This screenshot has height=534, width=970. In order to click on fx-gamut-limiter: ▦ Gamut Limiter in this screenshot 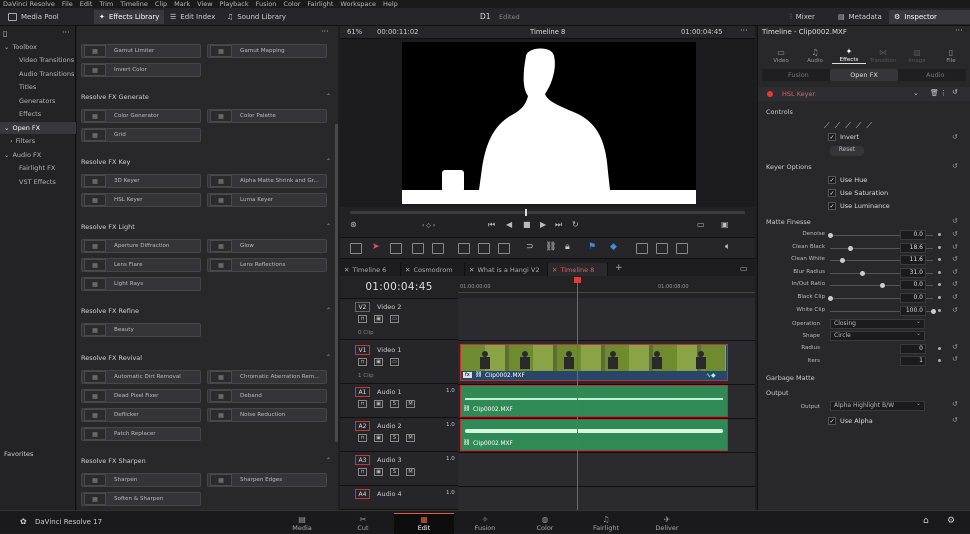, I will do `click(141, 51)`.